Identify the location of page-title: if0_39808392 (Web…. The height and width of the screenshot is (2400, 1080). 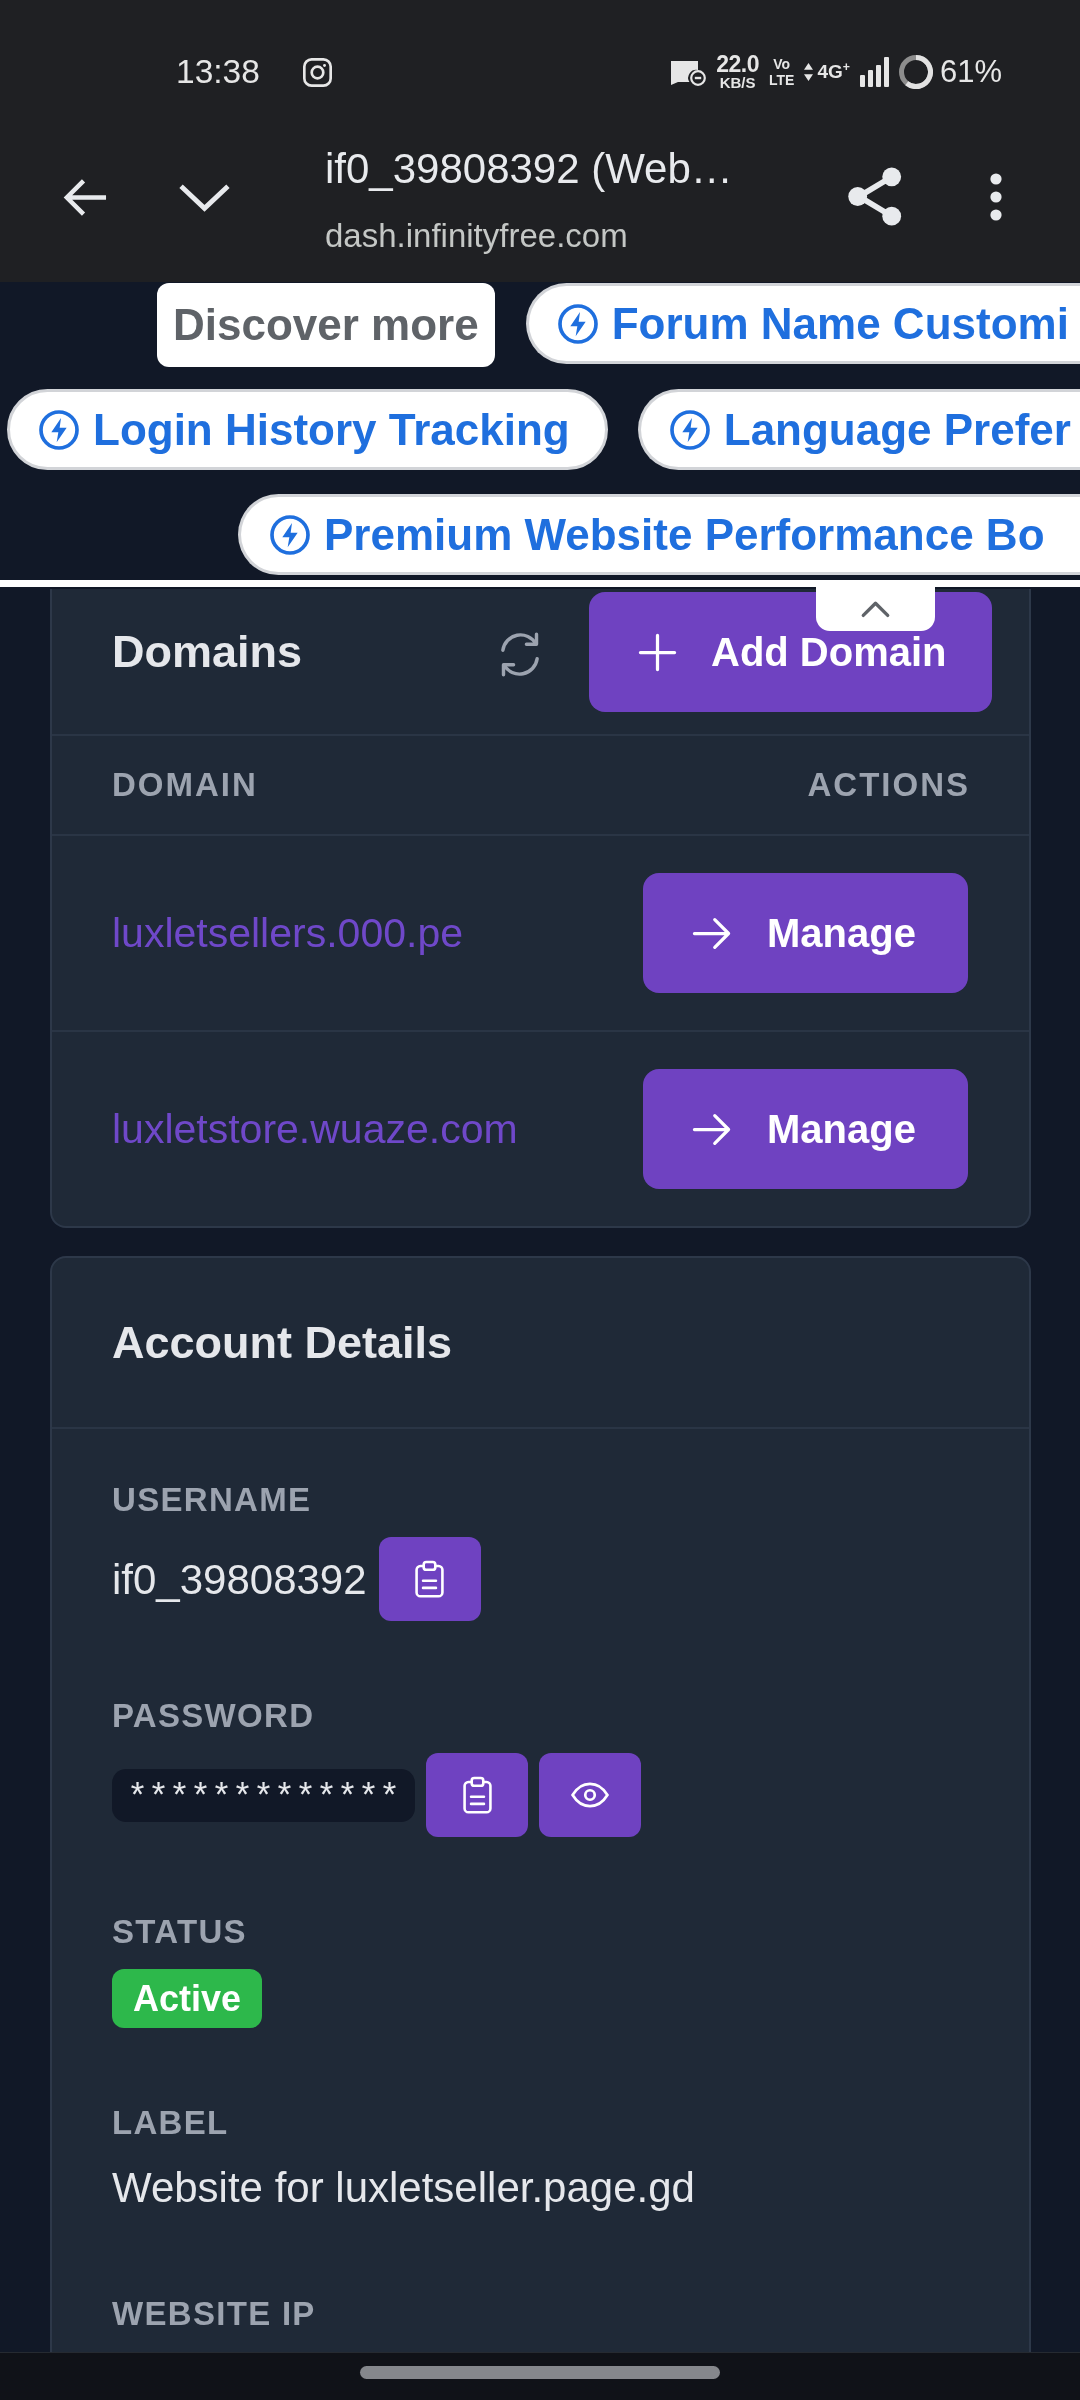
(529, 169).